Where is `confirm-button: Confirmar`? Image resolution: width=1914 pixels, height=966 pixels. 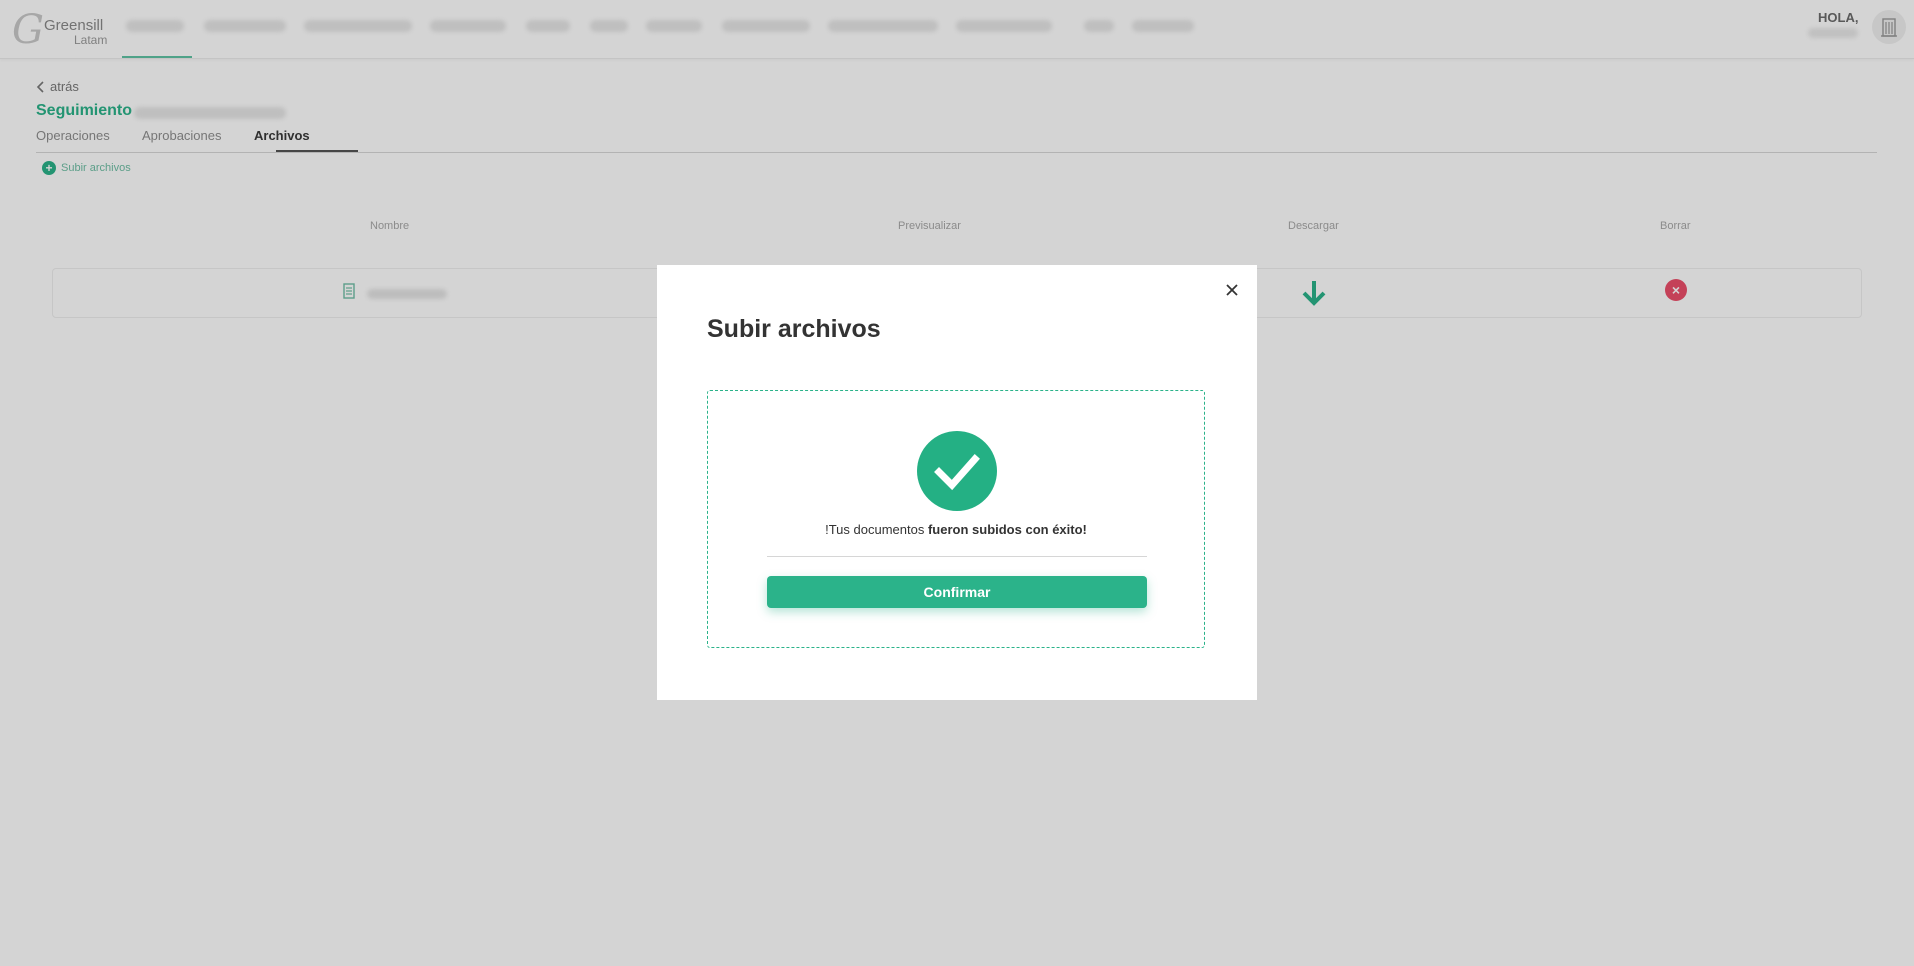
confirm-button: Confirmar is located at coordinates (957, 592).